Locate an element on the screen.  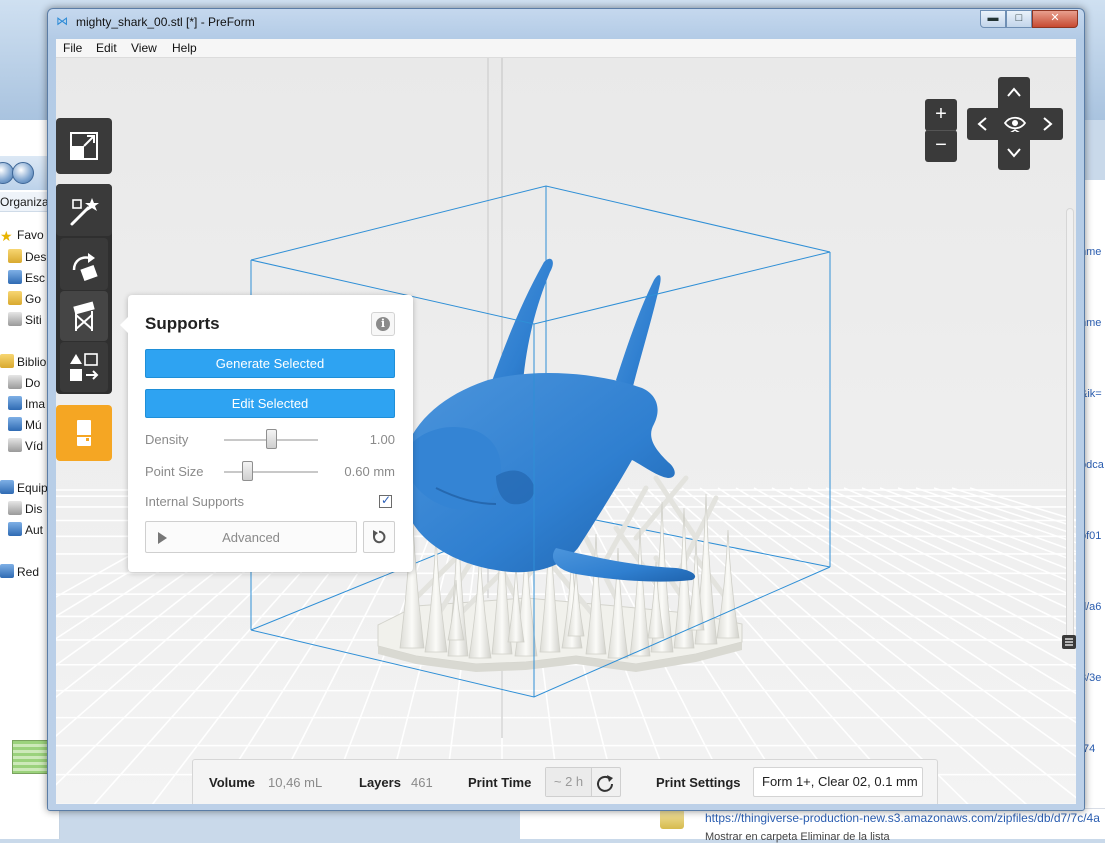
zoom-in-button: + is located at coordinates (941, 115).